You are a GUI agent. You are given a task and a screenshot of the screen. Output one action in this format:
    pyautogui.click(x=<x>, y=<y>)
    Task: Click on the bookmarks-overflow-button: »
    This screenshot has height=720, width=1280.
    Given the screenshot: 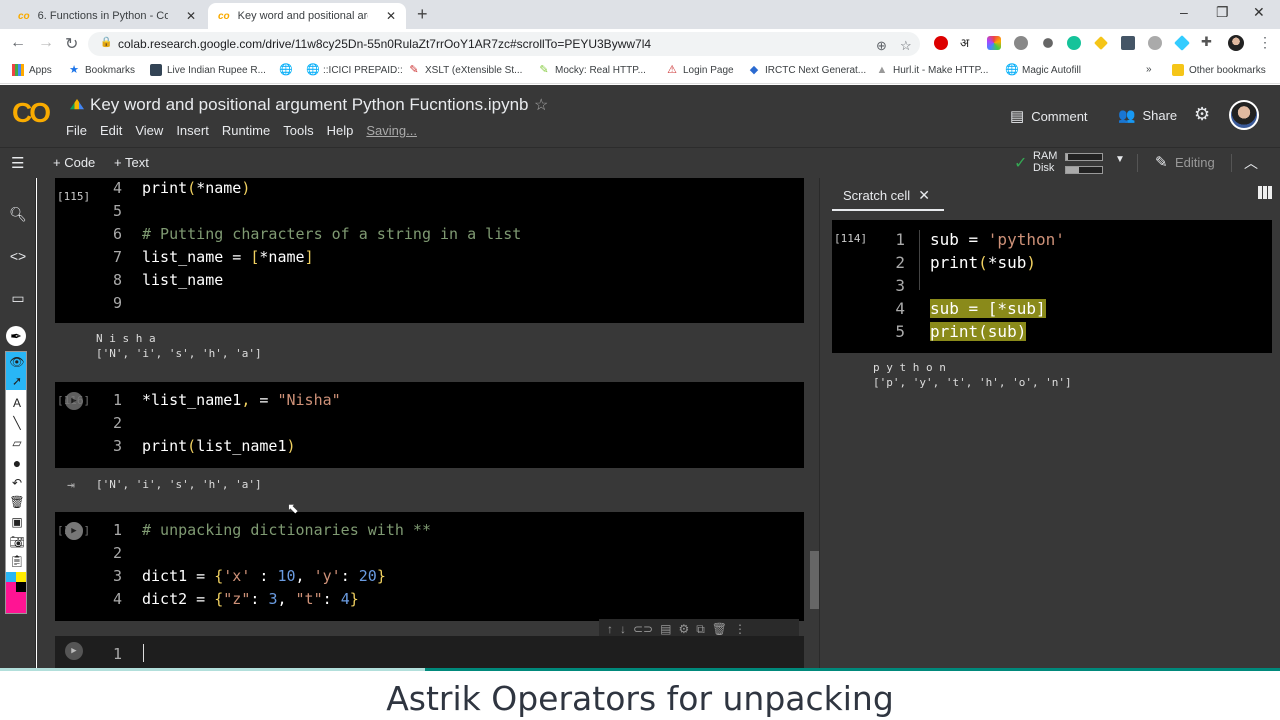 What is the action you would take?
    pyautogui.click(x=1149, y=69)
    